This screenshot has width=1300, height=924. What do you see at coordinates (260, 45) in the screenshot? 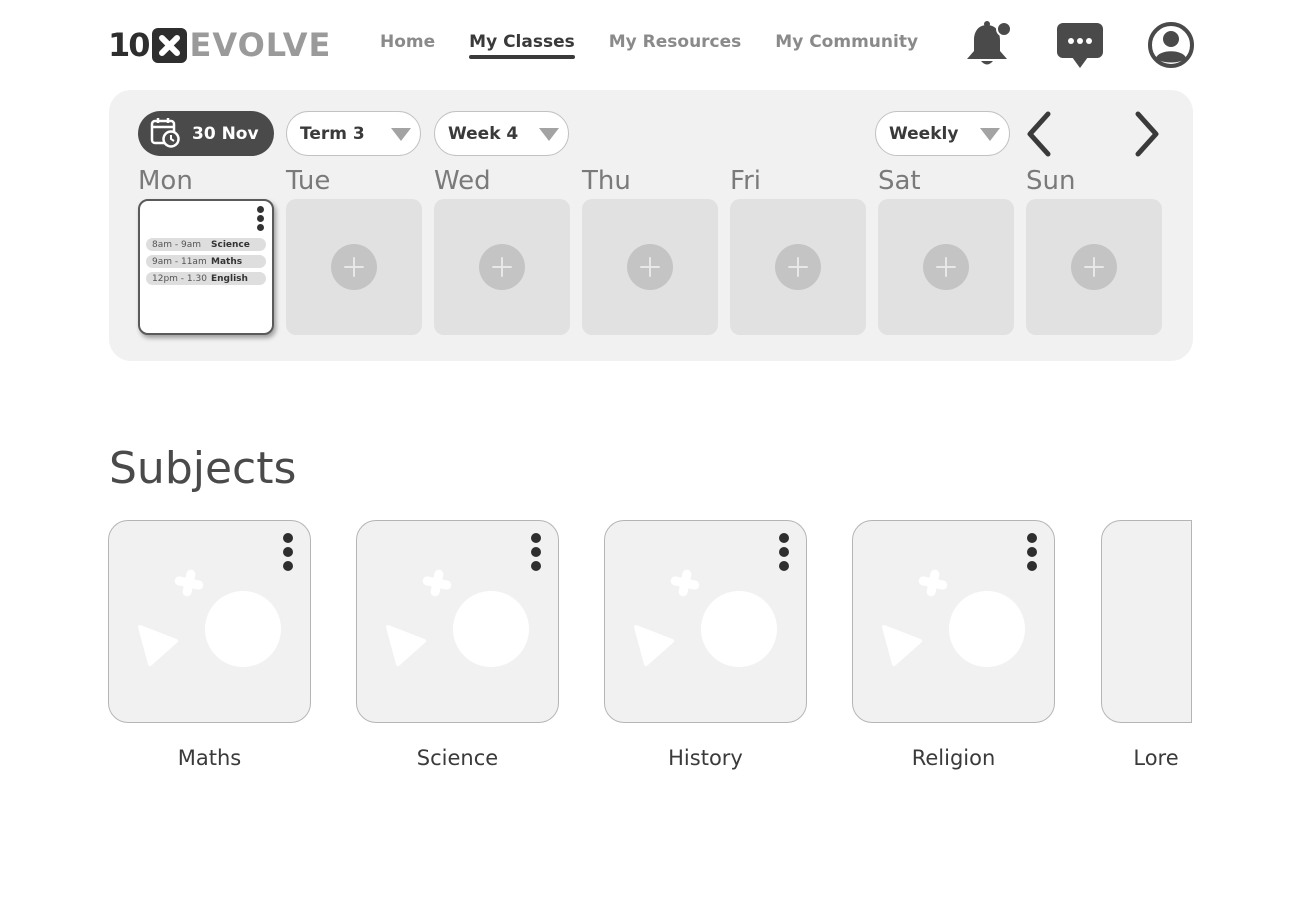
I see `logo-text-evolve: EVOLVE` at bounding box center [260, 45].